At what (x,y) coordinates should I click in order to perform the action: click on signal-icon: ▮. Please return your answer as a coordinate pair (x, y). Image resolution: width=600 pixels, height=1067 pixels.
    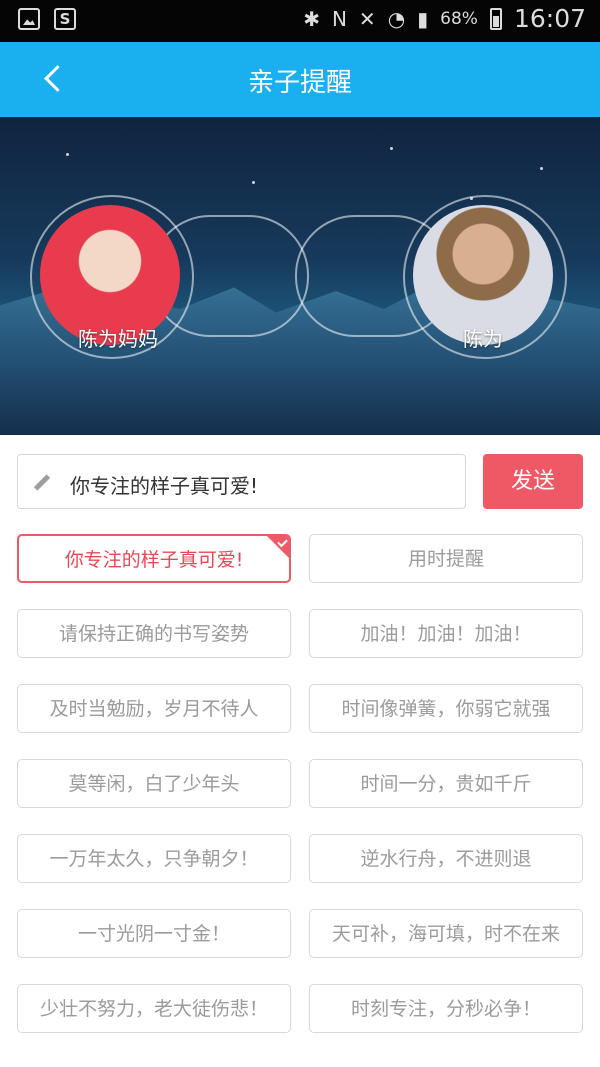
    Looking at the image, I should click on (423, 18).